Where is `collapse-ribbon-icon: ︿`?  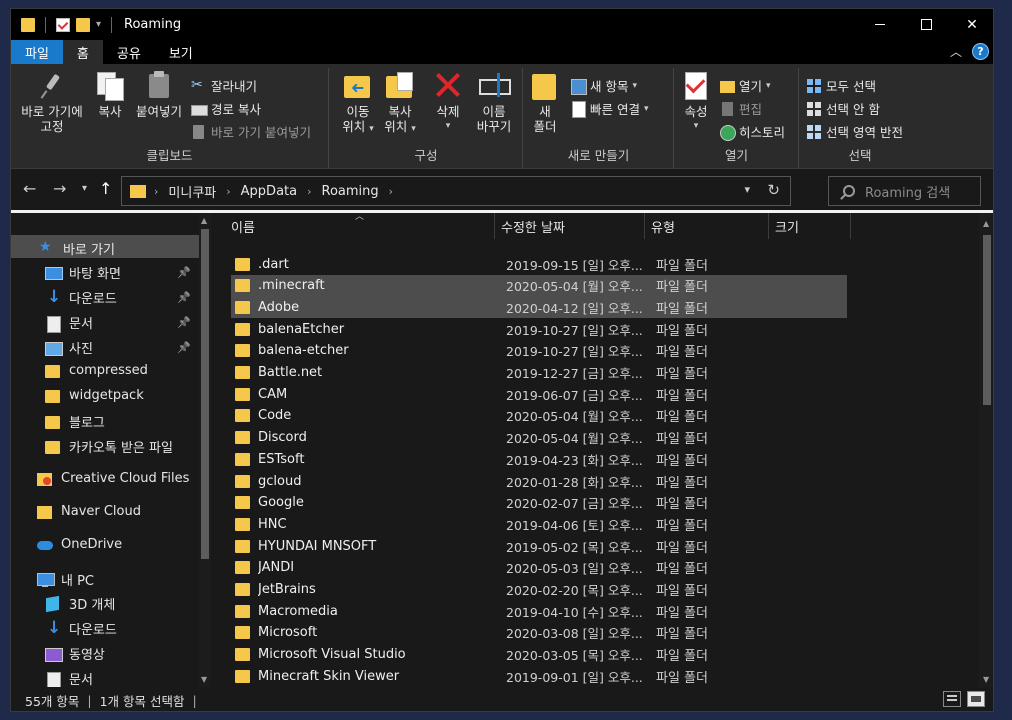
collapse-ribbon-icon: ︿ is located at coordinates (956, 51).